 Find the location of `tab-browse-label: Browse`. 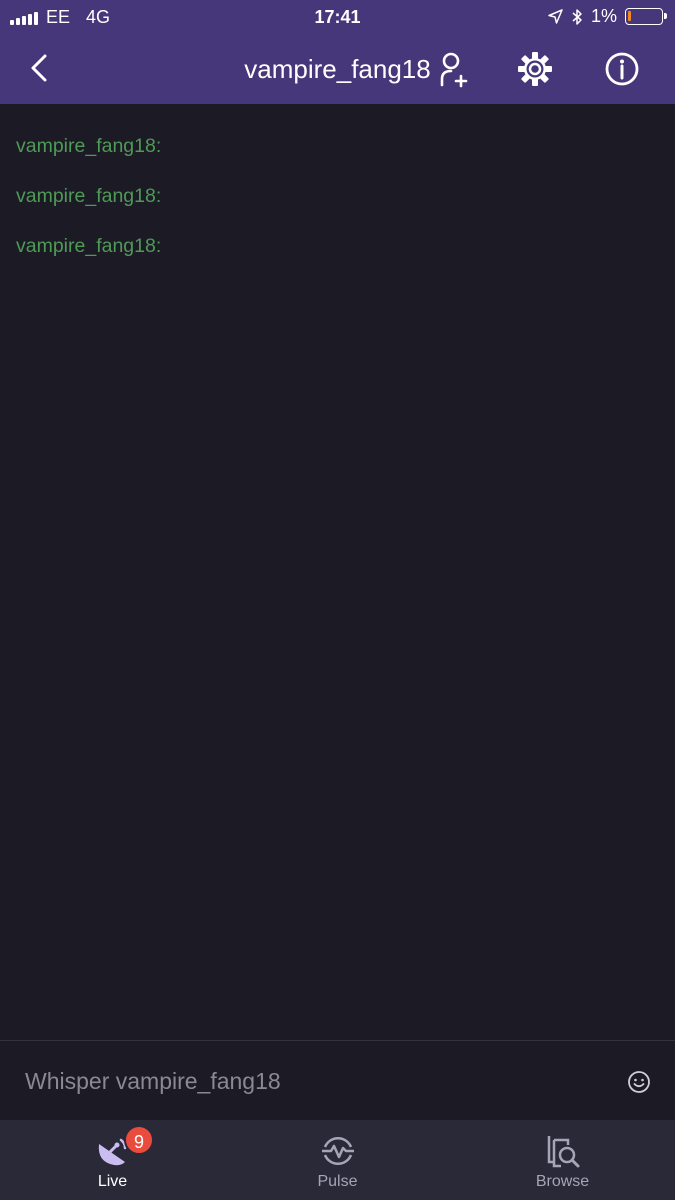

tab-browse-label: Browse is located at coordinates (562, 1181).